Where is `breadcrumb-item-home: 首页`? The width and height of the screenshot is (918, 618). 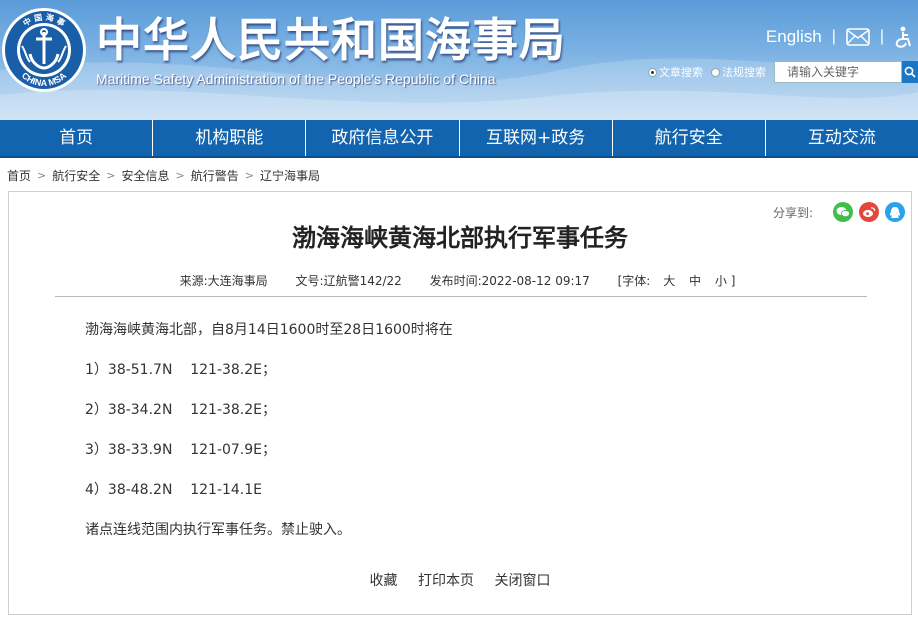
breadcrumb-item-home: 首页 is located at coordinates (19, 175).